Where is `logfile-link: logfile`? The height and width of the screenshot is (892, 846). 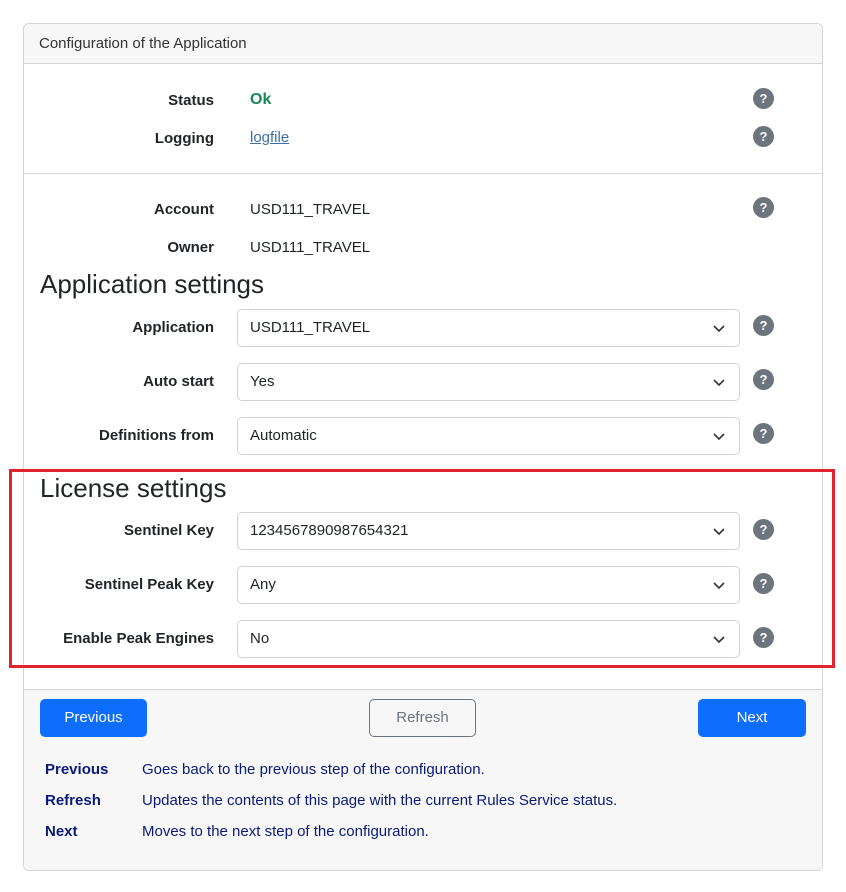 logfile-link: logfile is located at coordinates (269, 137).